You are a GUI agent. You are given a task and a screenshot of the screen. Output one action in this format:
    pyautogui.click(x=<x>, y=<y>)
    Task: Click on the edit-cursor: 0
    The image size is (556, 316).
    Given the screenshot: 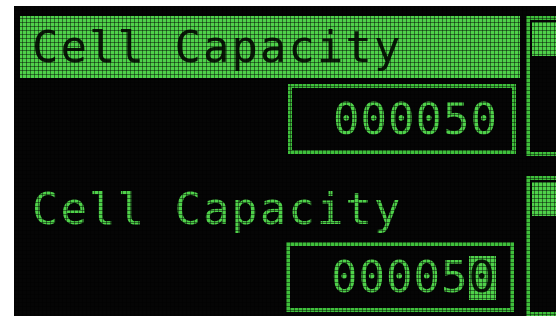 What is the action you would take?
    pyautogui.click(x=482, y=278)
    